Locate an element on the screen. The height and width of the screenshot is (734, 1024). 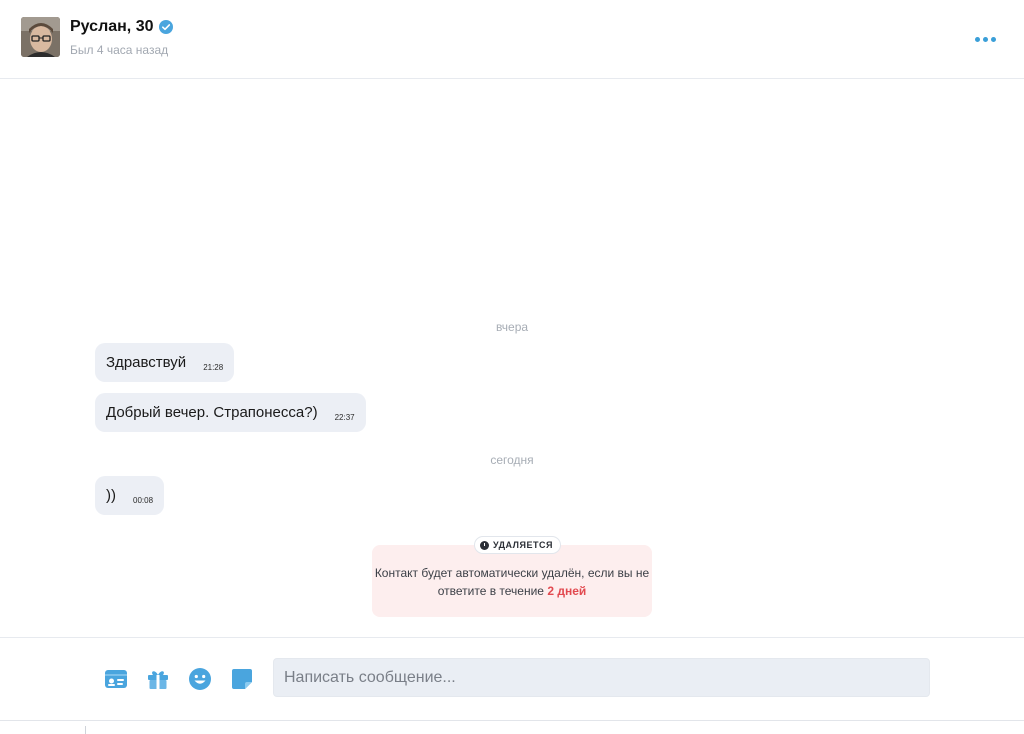
message-time: 22:37 is located at coordinates (344, 417).